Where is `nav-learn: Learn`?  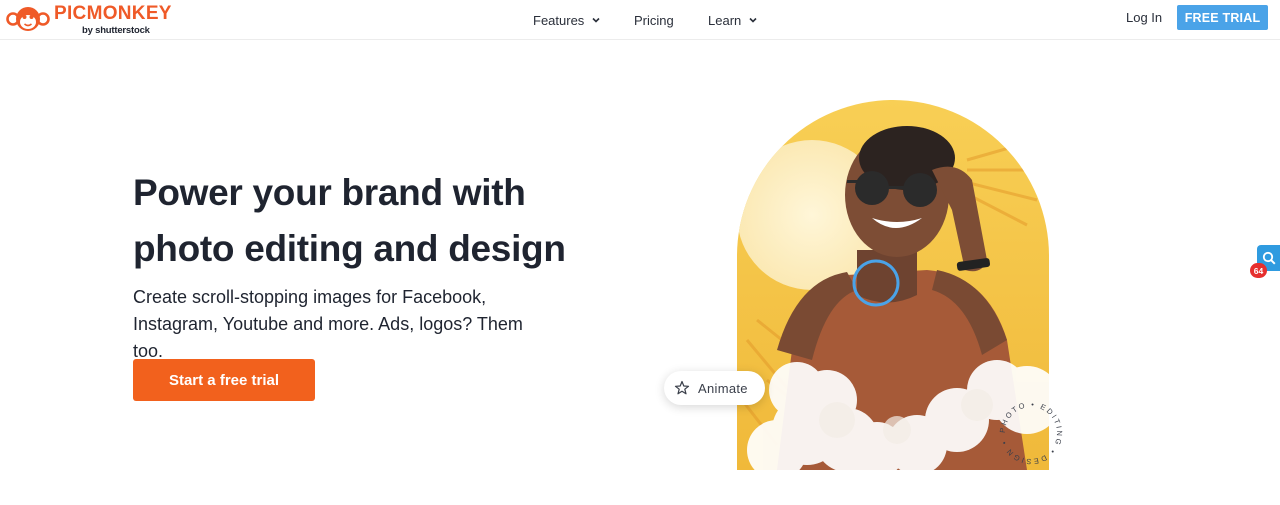
nav-learn: Learn is located at coordinates (733, 20).